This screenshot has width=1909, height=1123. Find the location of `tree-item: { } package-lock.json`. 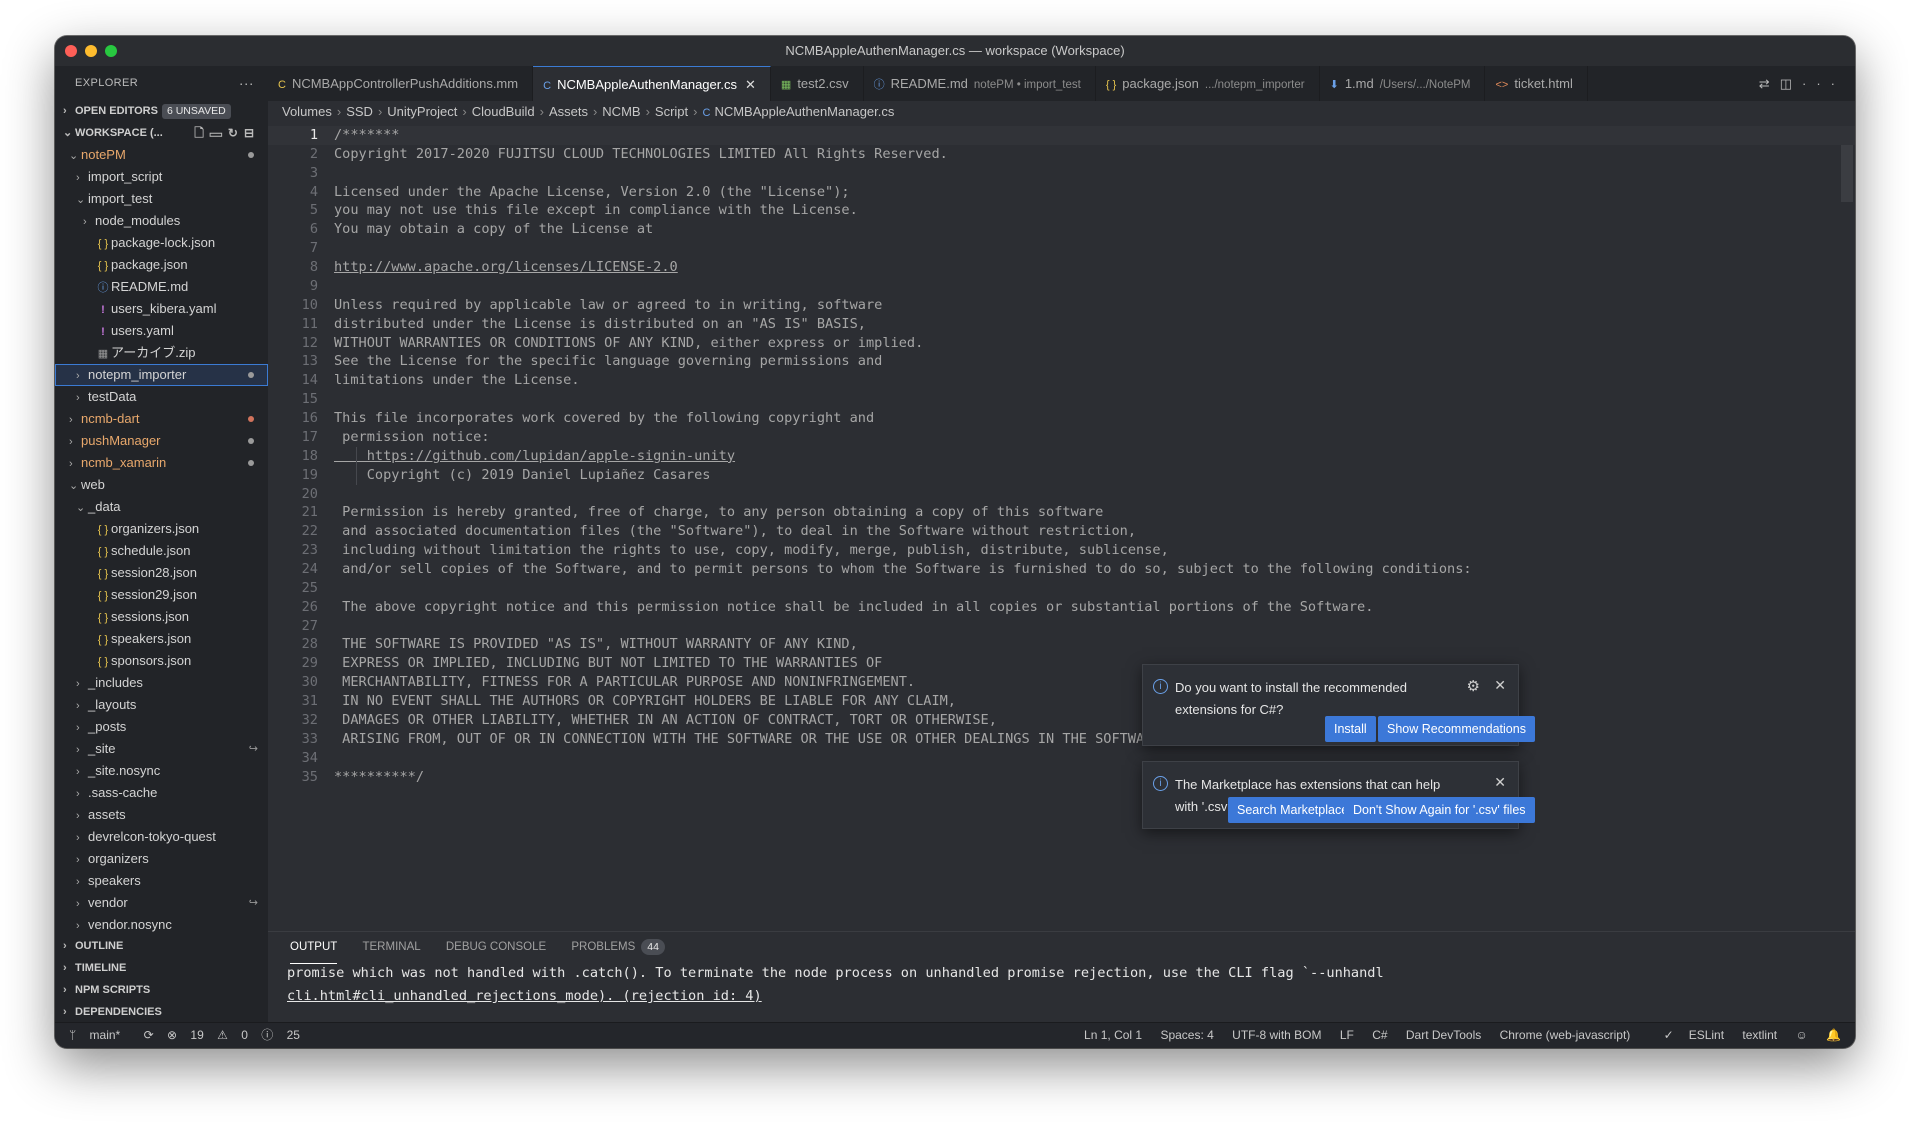

tree-item: { } package-lock.json is located at coordinates (161, 243).